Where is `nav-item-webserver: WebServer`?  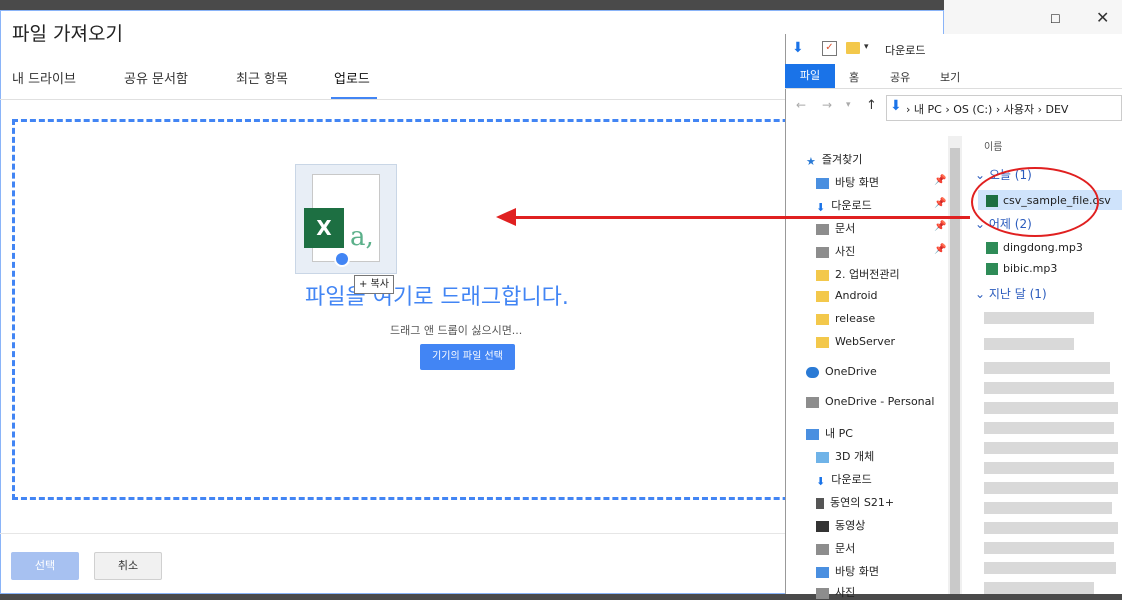
nav-item-webserver: WebServer is located at coordinates (855, 341).